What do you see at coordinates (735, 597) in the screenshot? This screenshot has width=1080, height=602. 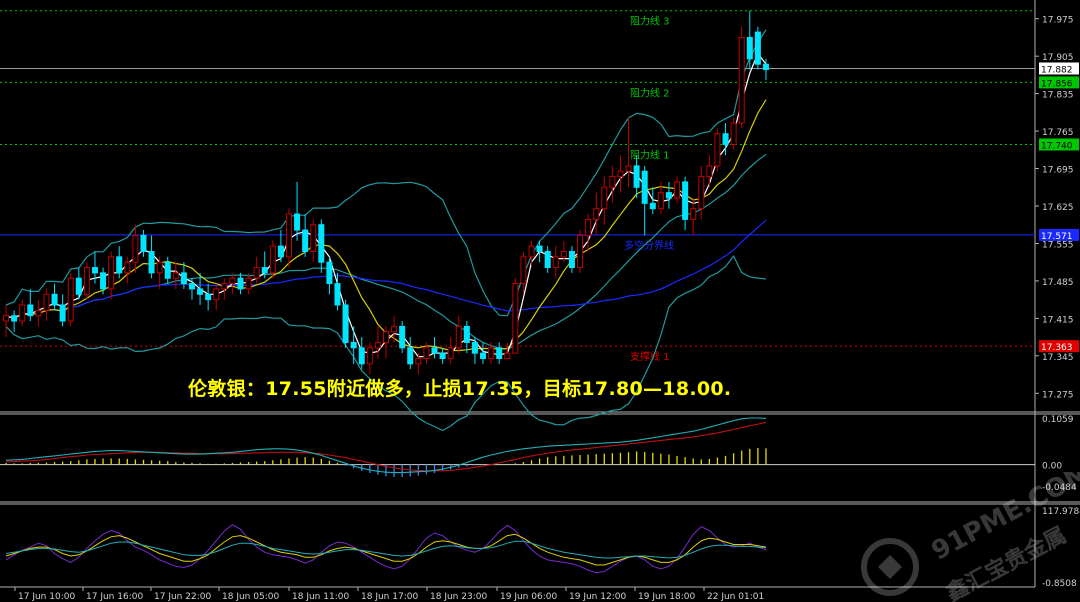 I see `time-tick-label: 22 Jun 01:01` at bounding box center [735, 597].